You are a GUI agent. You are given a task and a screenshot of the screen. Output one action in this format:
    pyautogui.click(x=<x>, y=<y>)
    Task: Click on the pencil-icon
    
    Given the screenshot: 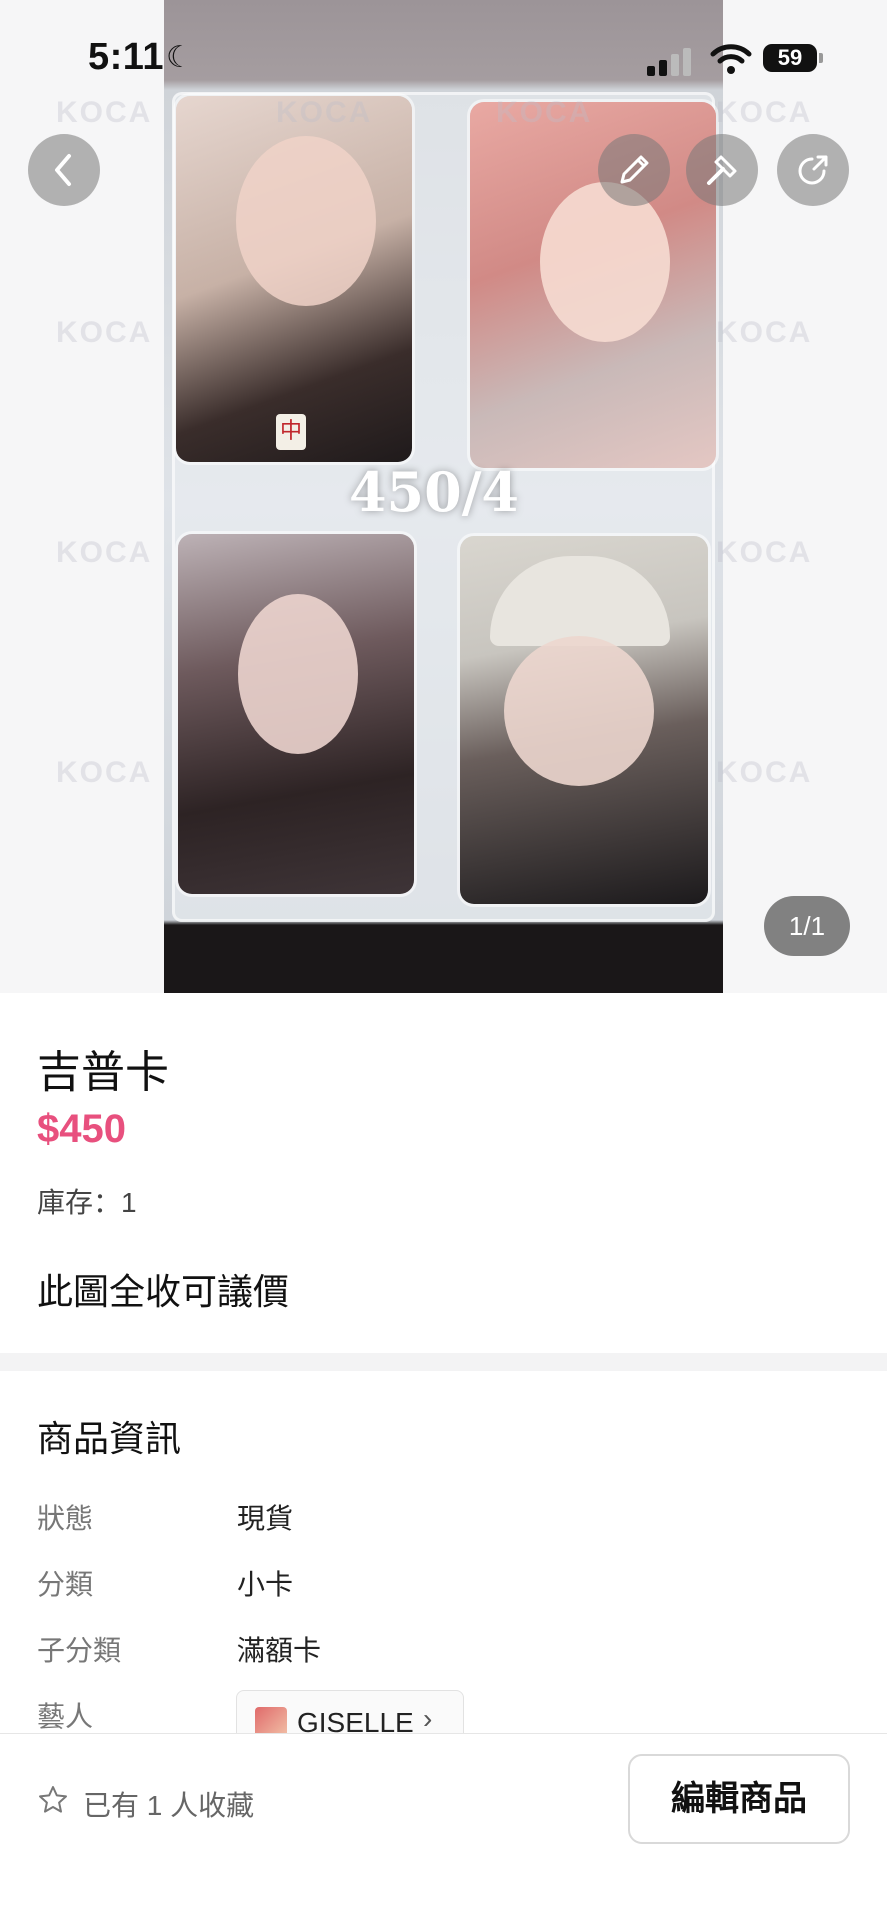 What is the action you would take?
    pyautogui.click(x=634, y=169)
    